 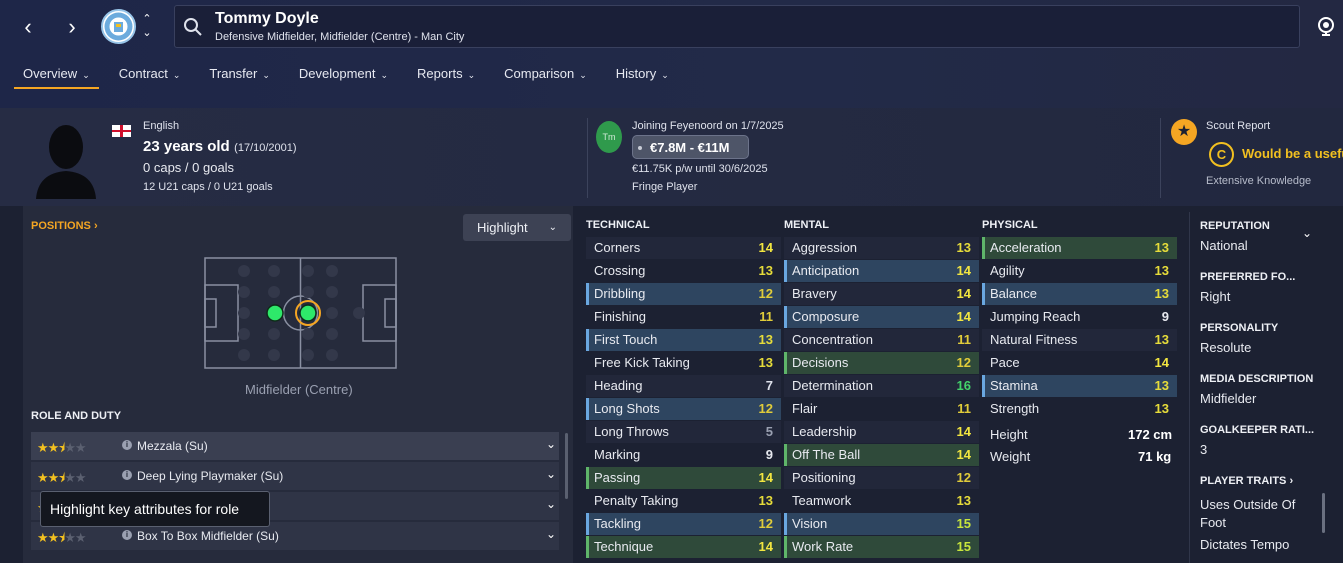 What do you see at coordinates (1228, 398) in the screenshot?
I see `media-description-value: Midfielder` at bounding box center [1228, 398].